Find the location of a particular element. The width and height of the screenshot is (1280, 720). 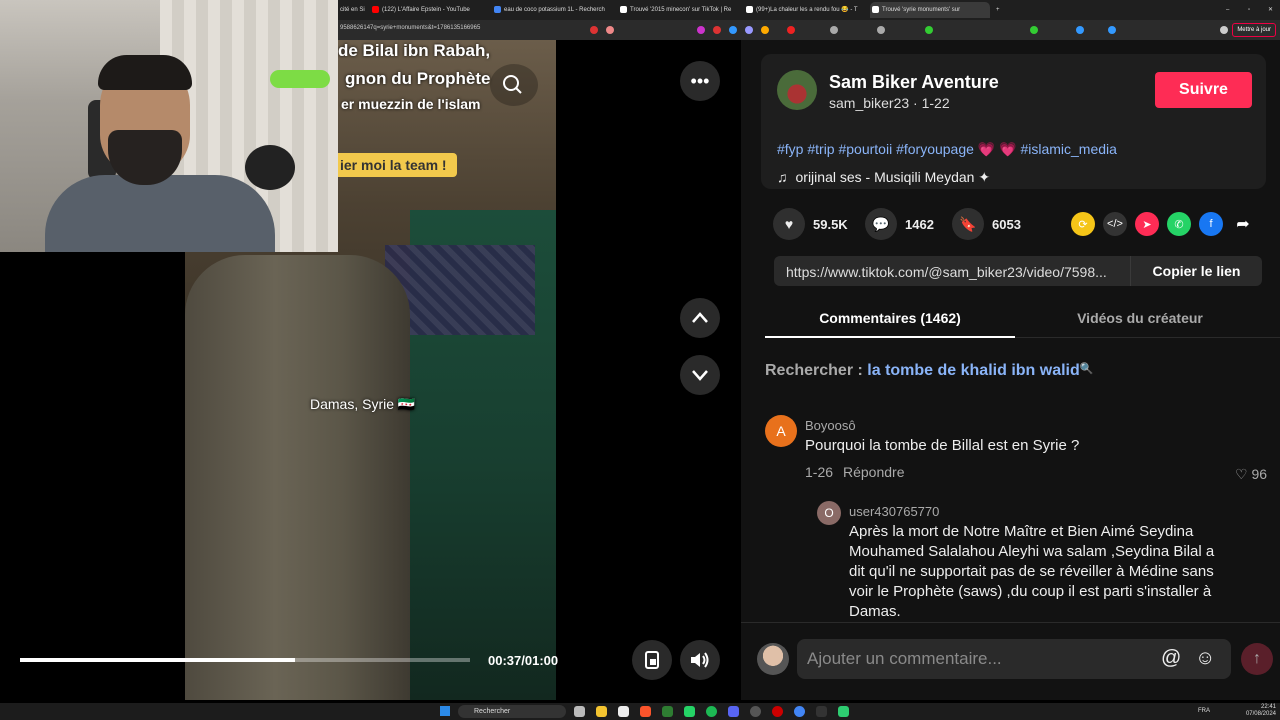

video-search-button is located at coordinates (514, 85).